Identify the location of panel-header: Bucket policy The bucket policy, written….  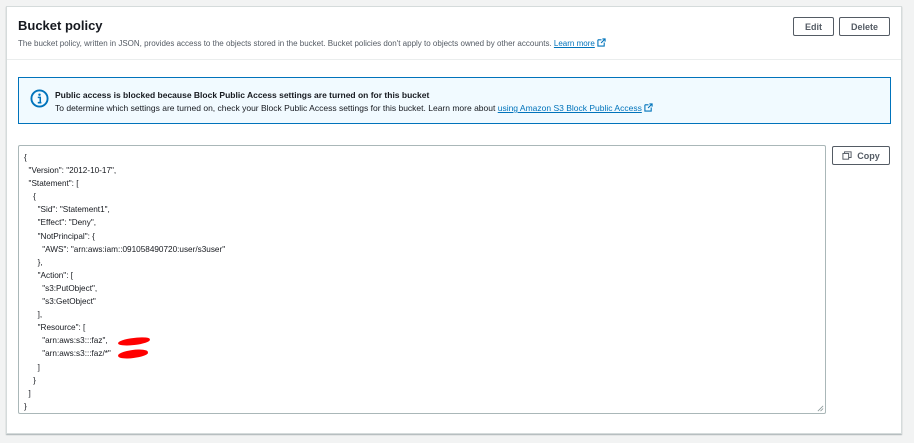
(454, 33).